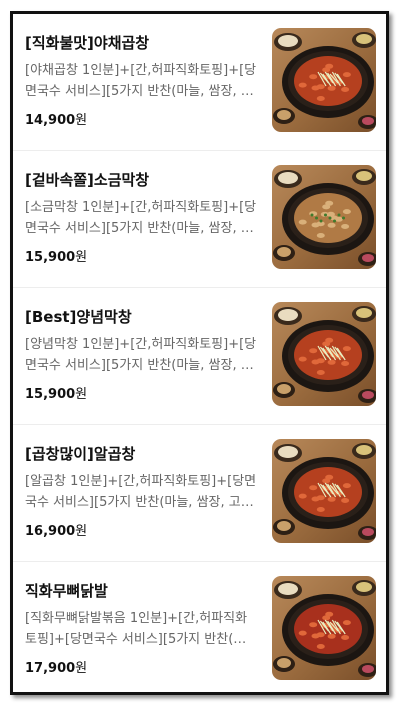 The height and width of the screenshot is (705, 401). What do you see at coordinates (80, 454) in the screenshot?
I see `menu-item-title: [곱창많이]알곱창` at bounding box center [80, 454].